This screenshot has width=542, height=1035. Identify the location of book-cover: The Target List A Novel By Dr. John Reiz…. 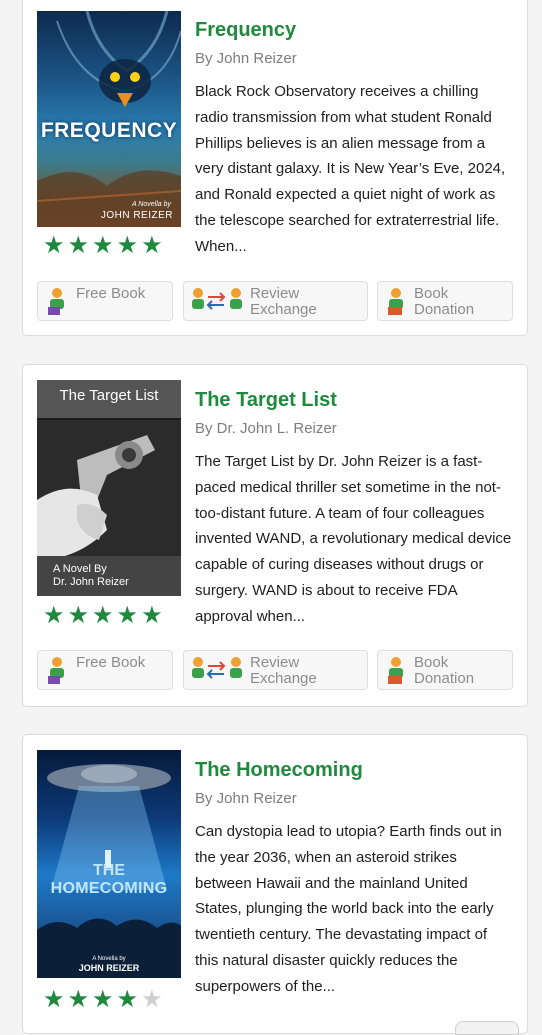
(109, 488).